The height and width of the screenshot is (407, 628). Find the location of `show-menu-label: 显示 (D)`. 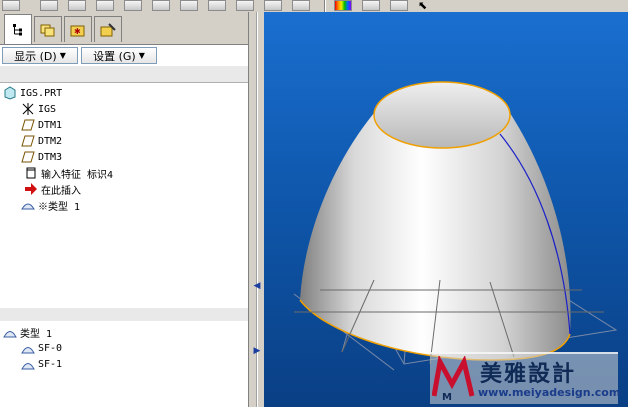

show-menu-label: 显示 (D) is located at coordinates (35, 56).